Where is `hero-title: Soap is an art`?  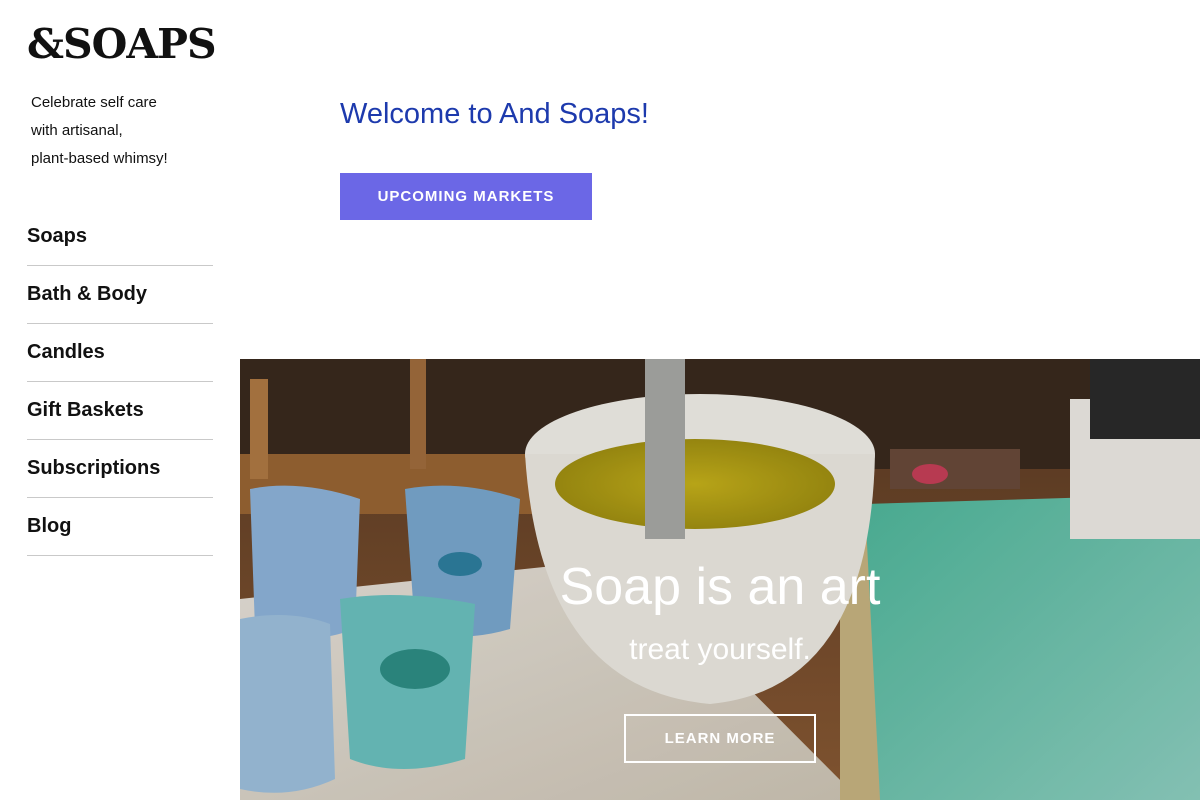 hero-title: Soap is an art is located at coordinates (720, 587).